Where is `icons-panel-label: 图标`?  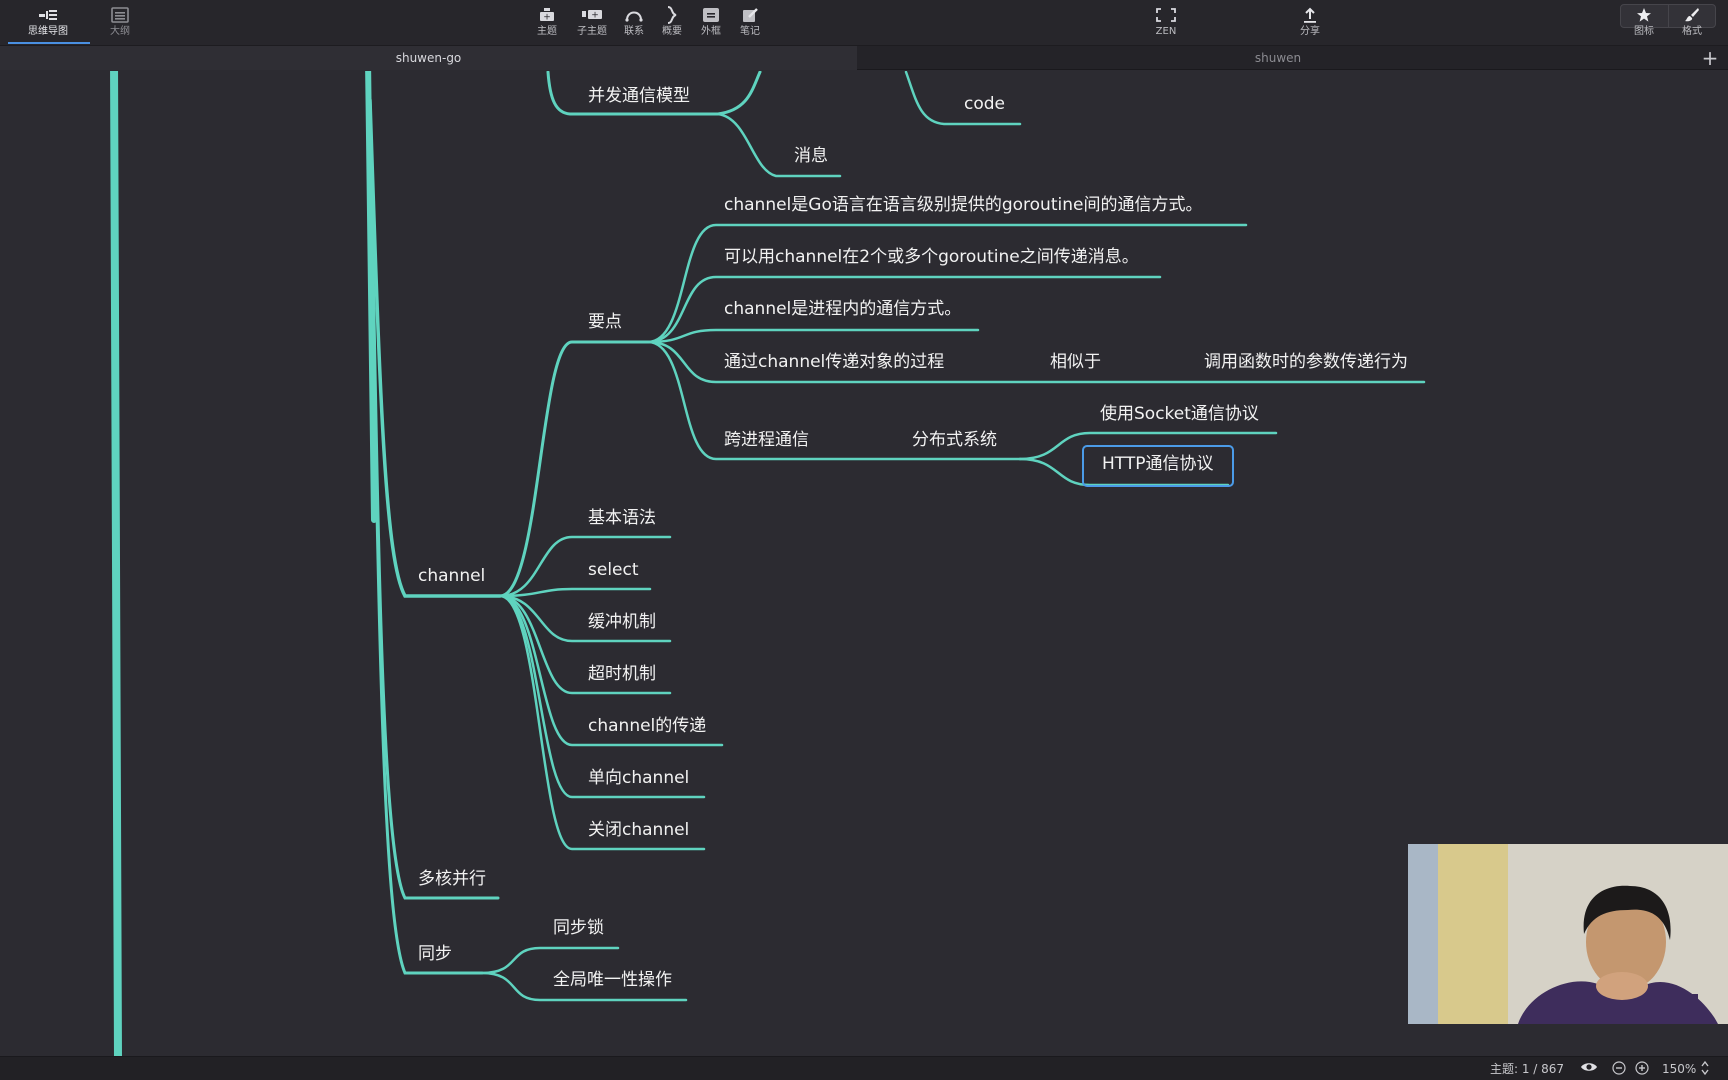
icons-panel-label: 图标 is located at coordinates (1644, 31).